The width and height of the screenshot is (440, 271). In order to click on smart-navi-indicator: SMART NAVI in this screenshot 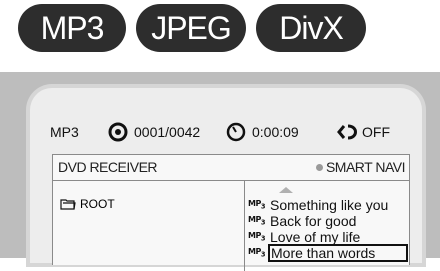, I will do `click(360, 167)`.